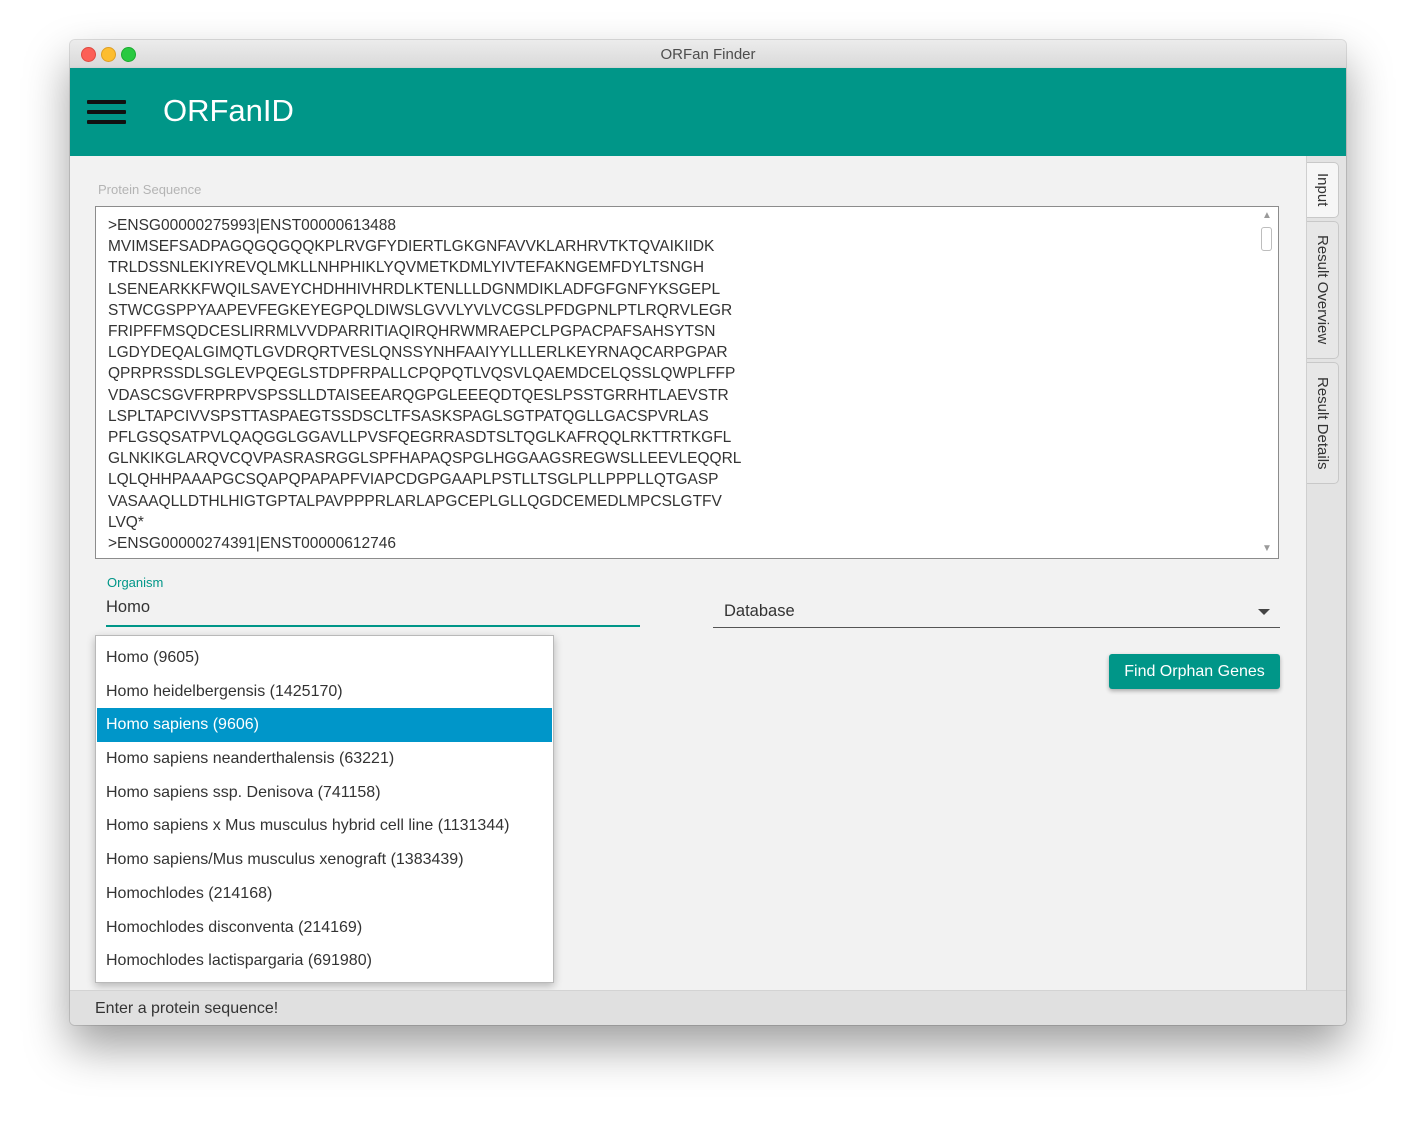  I want to click on database-select-label: Database, so click(759, 611).